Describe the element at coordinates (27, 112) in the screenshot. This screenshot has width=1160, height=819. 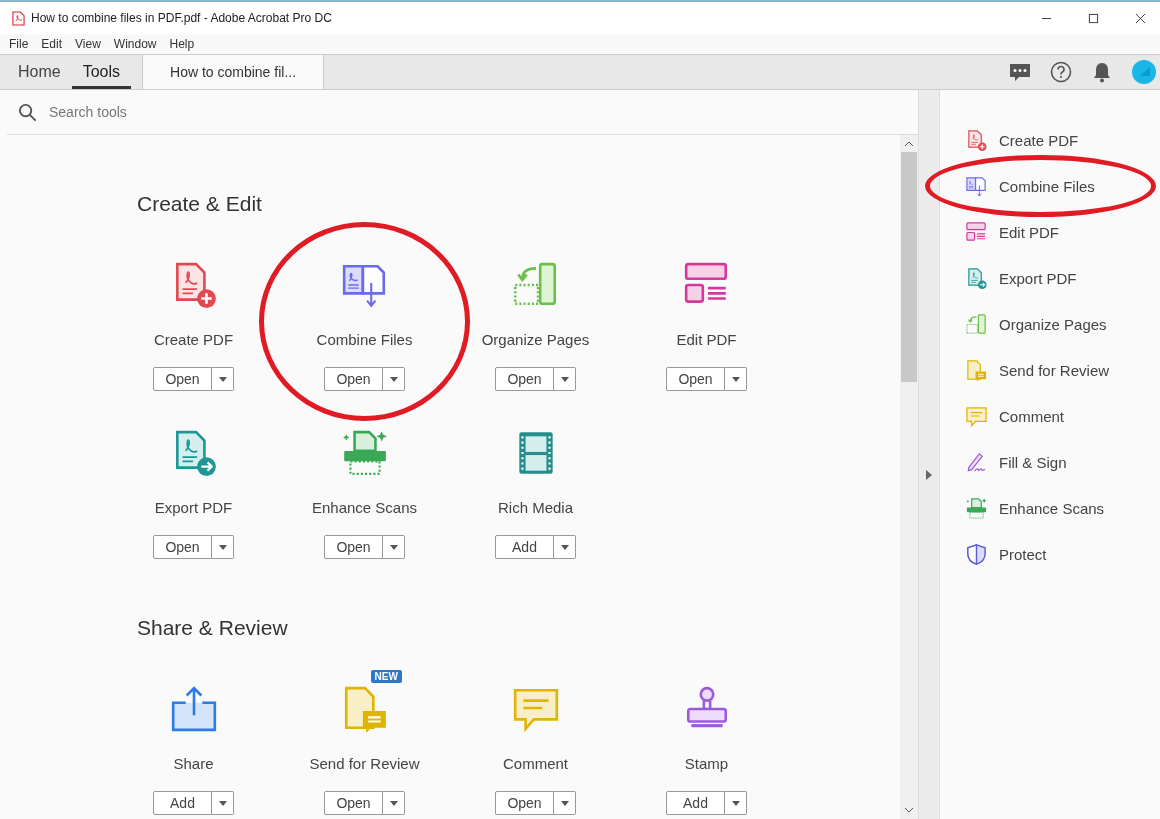
I see `search-icon` at that location.